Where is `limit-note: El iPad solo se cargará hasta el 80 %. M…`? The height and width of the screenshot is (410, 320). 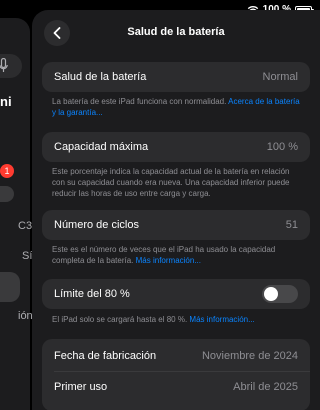
limit-note: El iPad solo se cargará hasta el 80 %. M… is located at coordinates (177, 319).